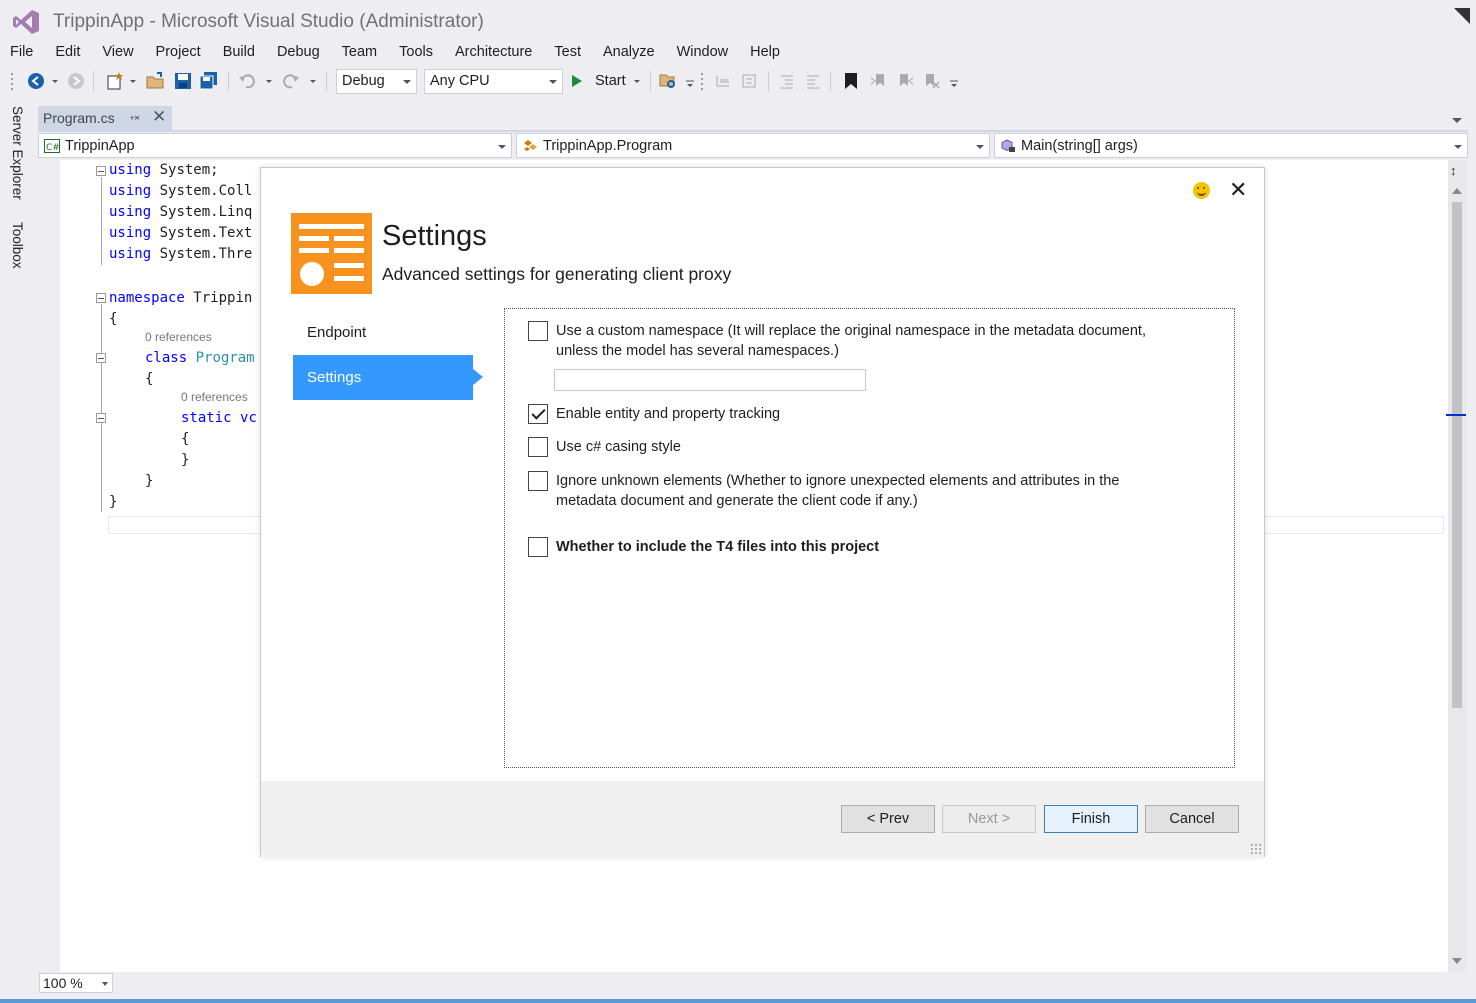 The image size is (1476, 1003). What do you see at coordinates (723, 81) in the screenshot?
I see `move-to-previous-icon` at bounding box center [723, 81].